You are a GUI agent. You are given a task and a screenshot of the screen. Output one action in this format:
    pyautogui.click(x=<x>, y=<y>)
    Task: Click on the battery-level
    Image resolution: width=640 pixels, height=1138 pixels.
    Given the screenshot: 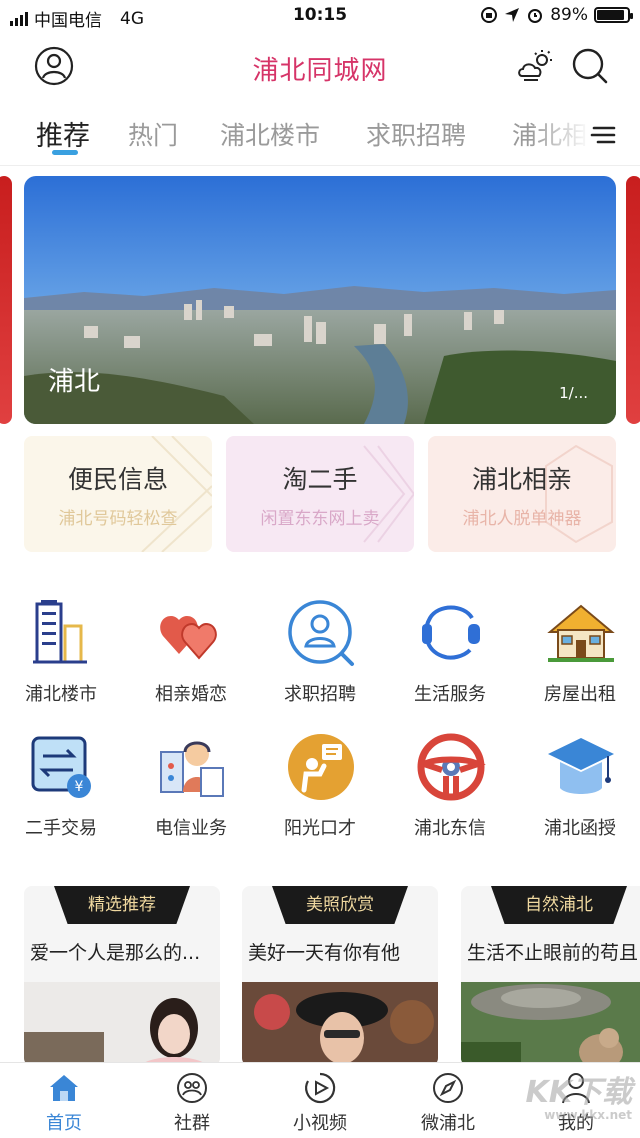 What is the action you would take?
    pyautogui.click(x=610, y=15)
    